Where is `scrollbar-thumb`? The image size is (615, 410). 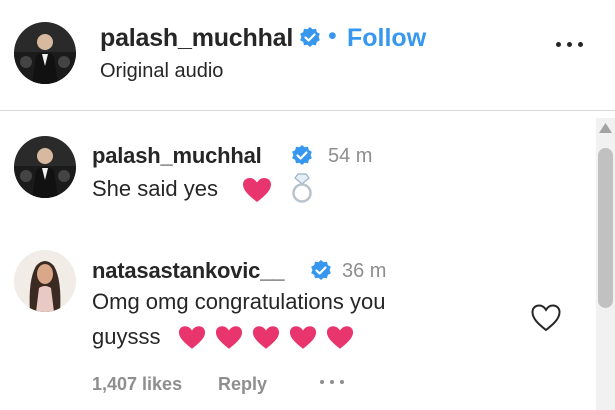
scrollbar-thumb is located at coordinates (605, 228).